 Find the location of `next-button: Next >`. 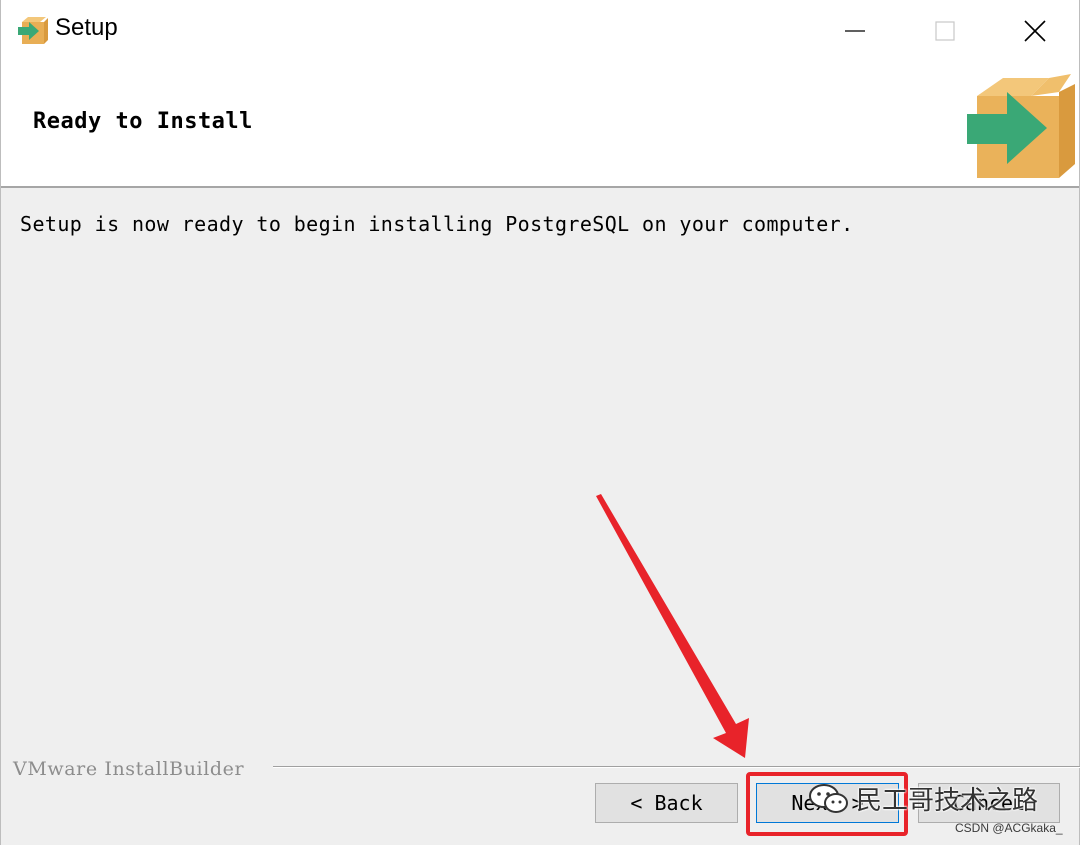

next-button: Next > is located at coordinates (827, 803).